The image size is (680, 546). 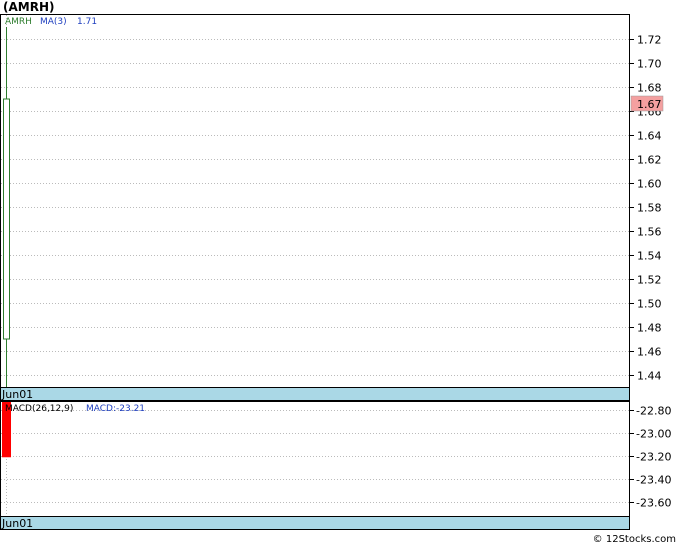 What do you see at coordinates (649, 304) in the screenshot?
I see `price-tick-label: 1.50` at bounding box center [649, 304].